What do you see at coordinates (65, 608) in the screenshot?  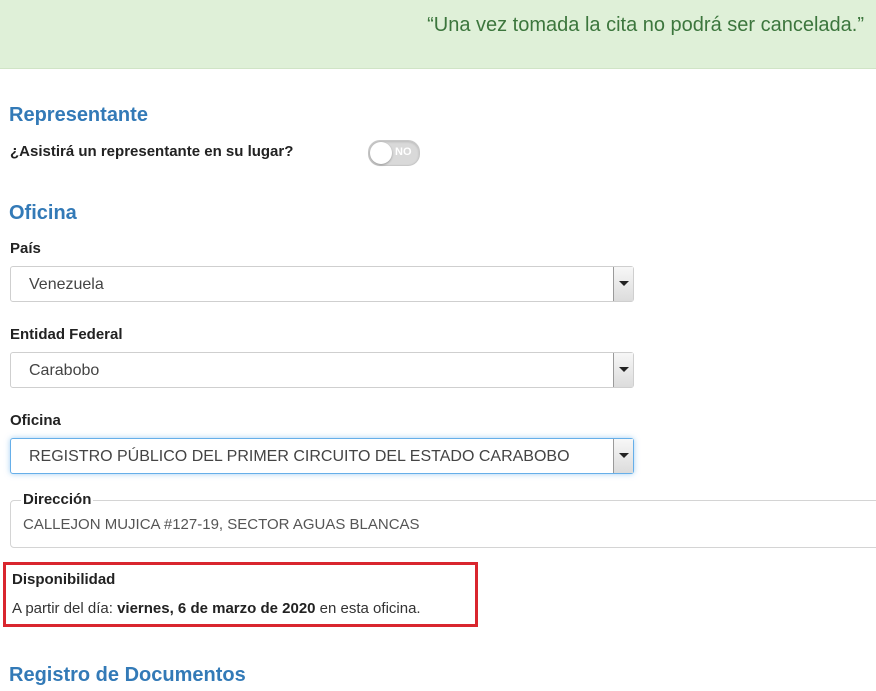 I see `disponibilidad-prefix: A partir del día:` at bounding box center [65, 608].